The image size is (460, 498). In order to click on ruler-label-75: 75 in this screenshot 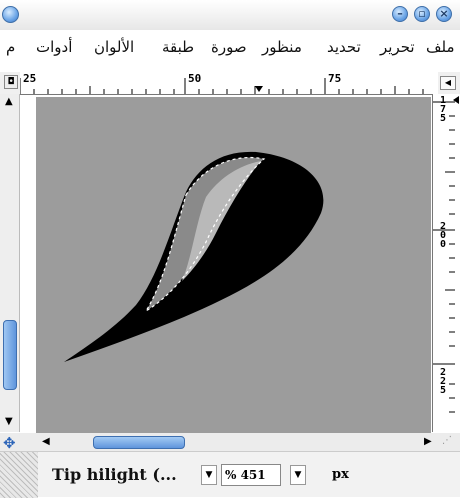, I will do `click(335, 78)`.